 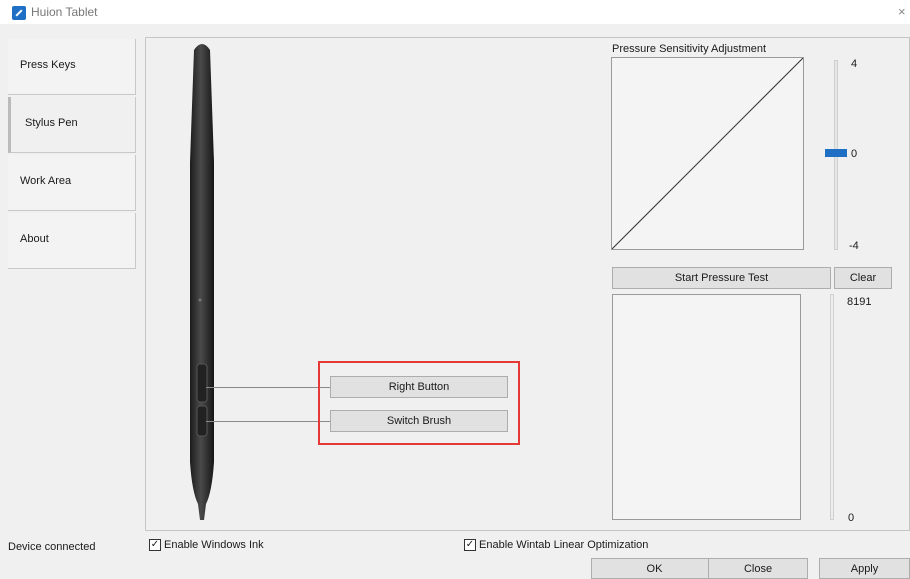 I want to click on wintab-linear-option: ✓ Enable Wintab Linear Optimization, so click(x=556, y=545).